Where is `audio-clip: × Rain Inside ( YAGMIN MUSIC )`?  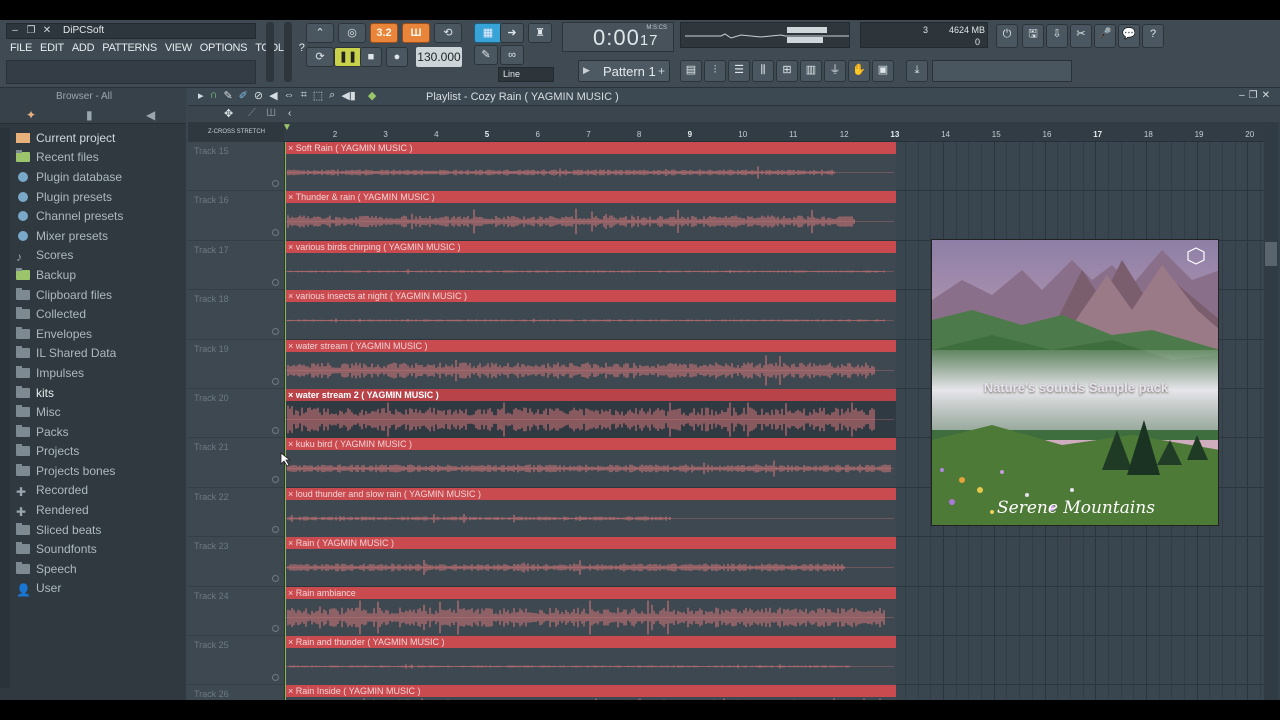 audio-clip: × Rain Inside ( YAGMIN MUSIC ) is located at coordinates (591, 692).